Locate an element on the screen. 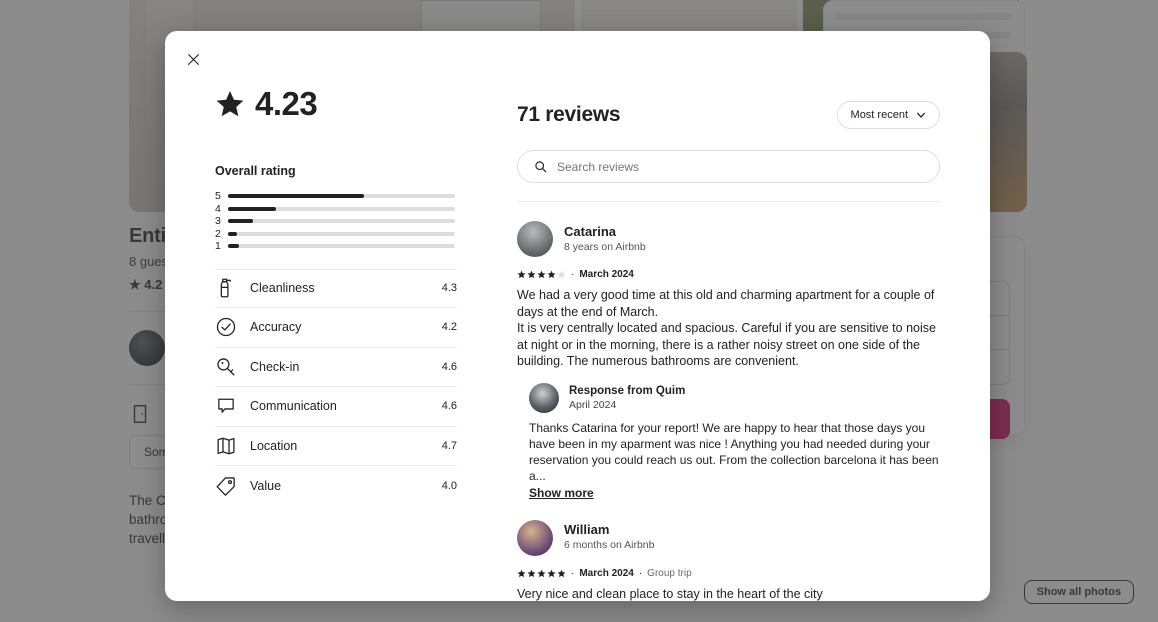  rating-bar-label: 4 is located at coordinates (218, 208).